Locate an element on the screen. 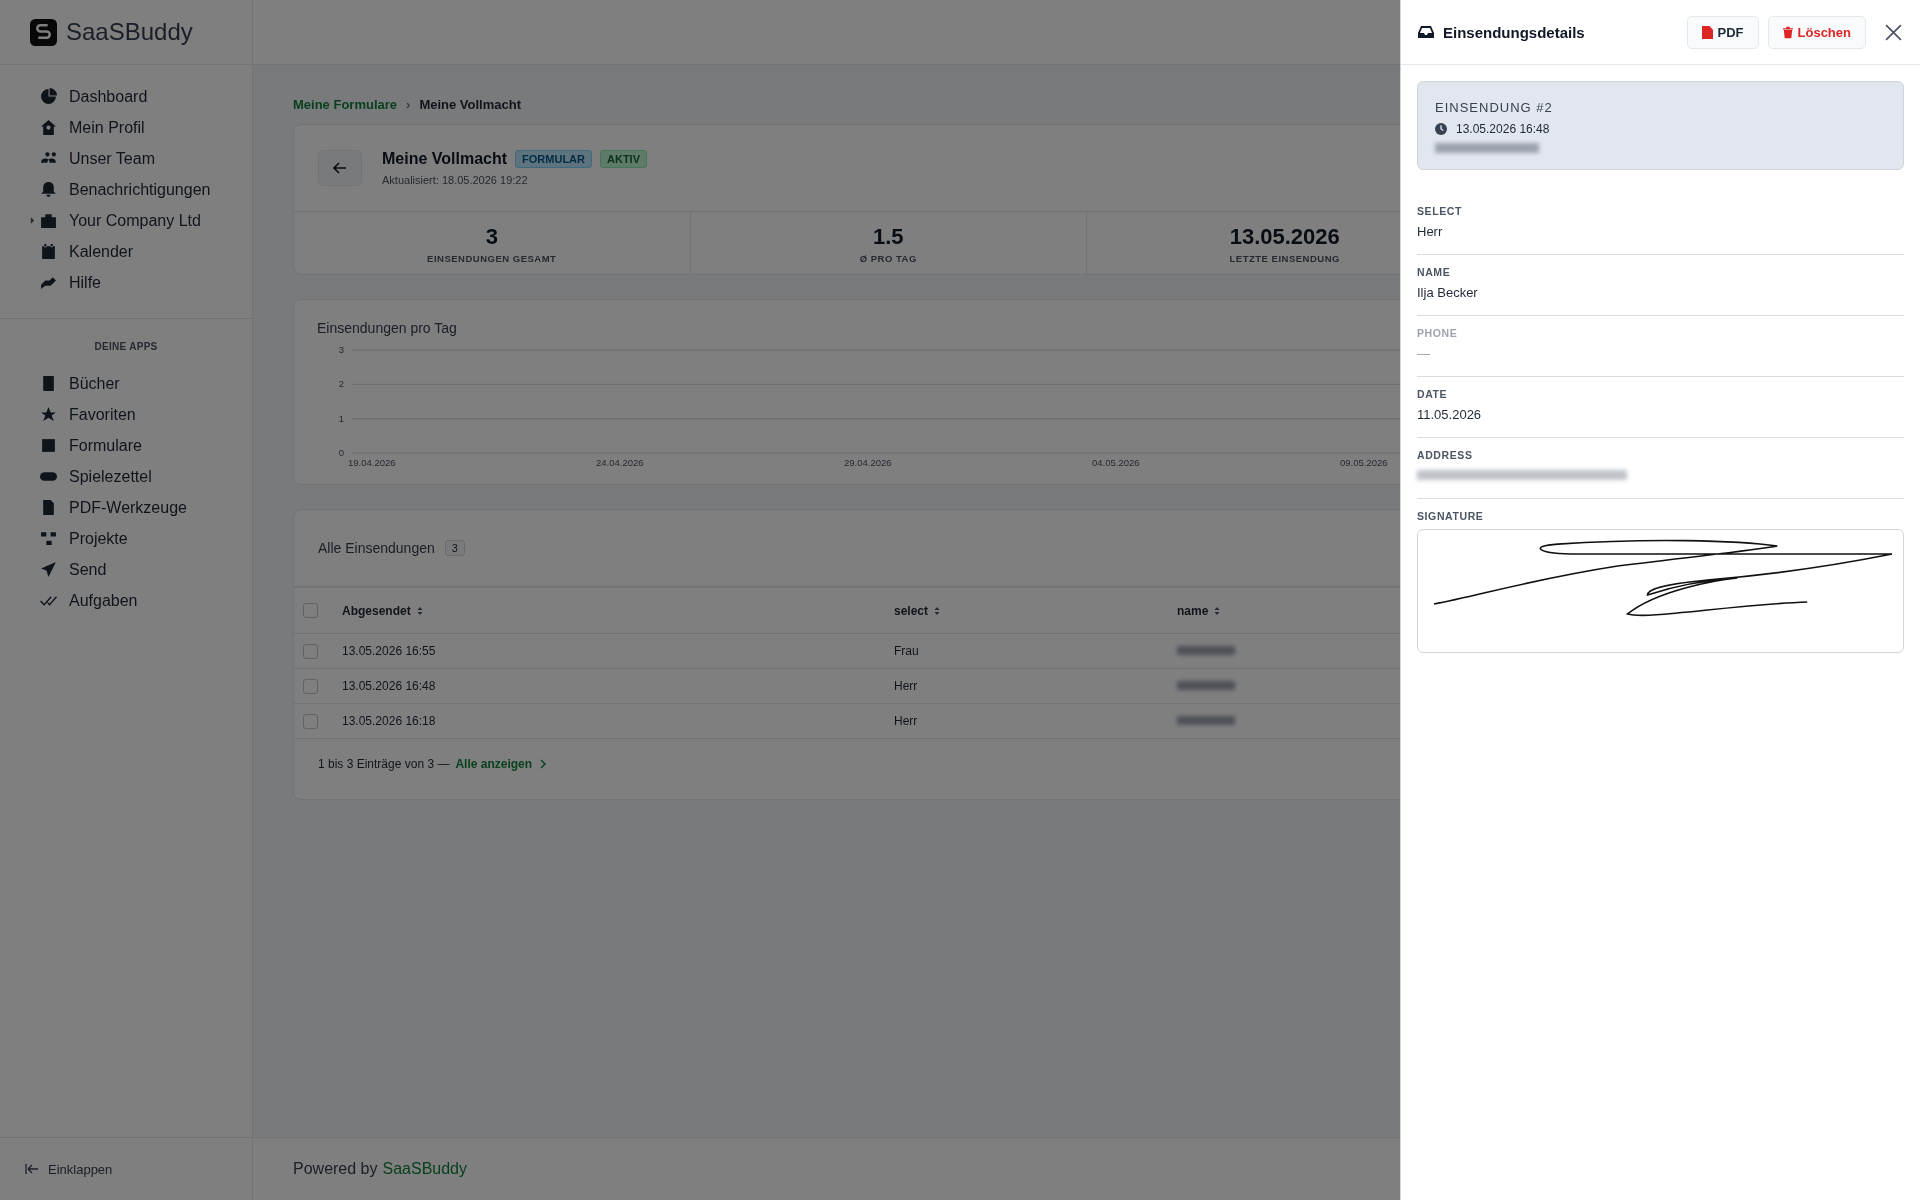 Image resolution: width=1920 pixels, height=1200 pixels. field-label: SIGNATURE is located at coordinates (1451, 516).